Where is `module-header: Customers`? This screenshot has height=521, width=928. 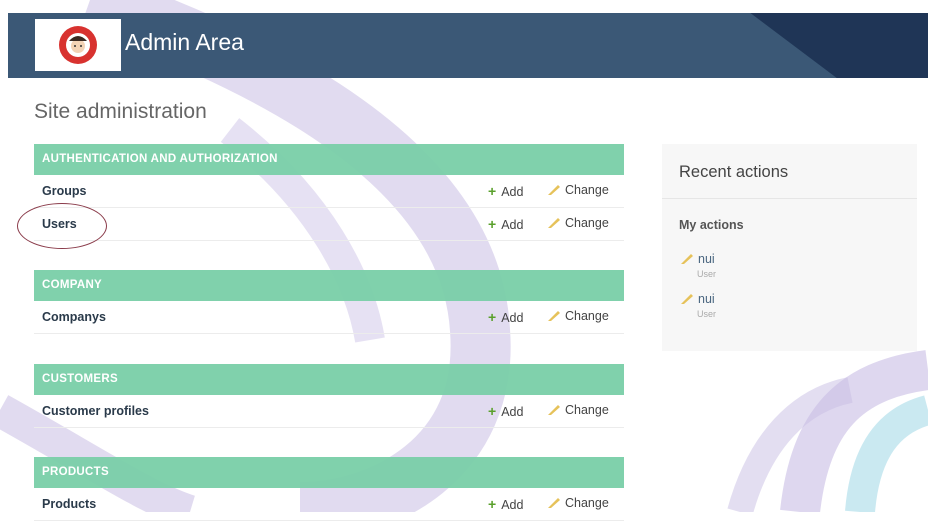
module-header: Customers is located at coordinates (329, 379).